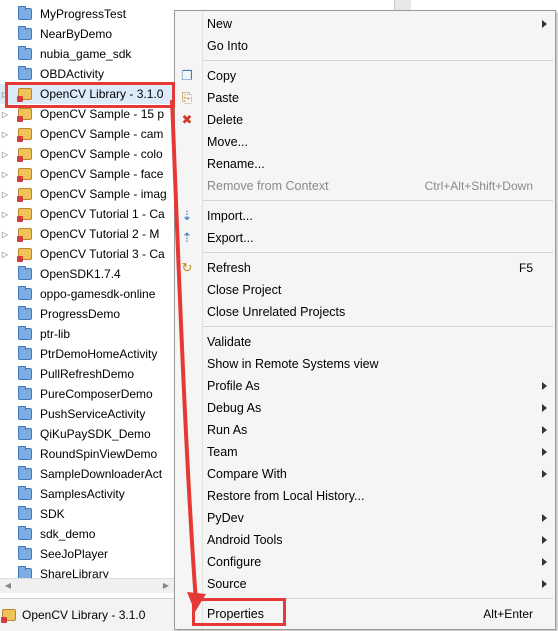  Describe the element at coordinates (365, 386) in the screenshot. I see `menu-item-profile-as: Profile As` at that location.